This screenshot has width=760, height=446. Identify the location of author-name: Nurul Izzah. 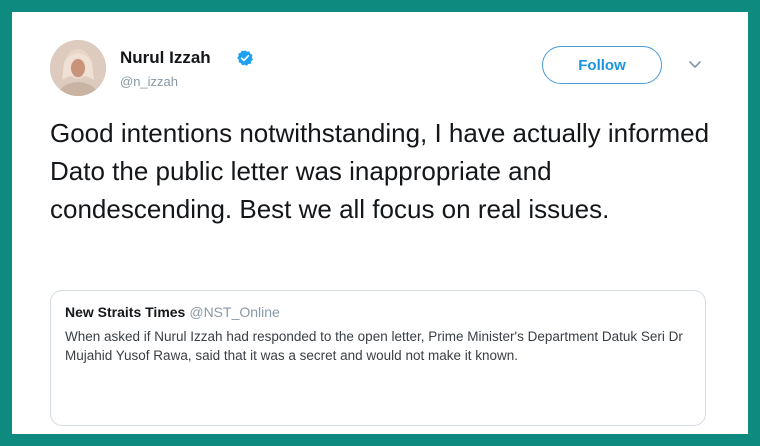
(165, 58).